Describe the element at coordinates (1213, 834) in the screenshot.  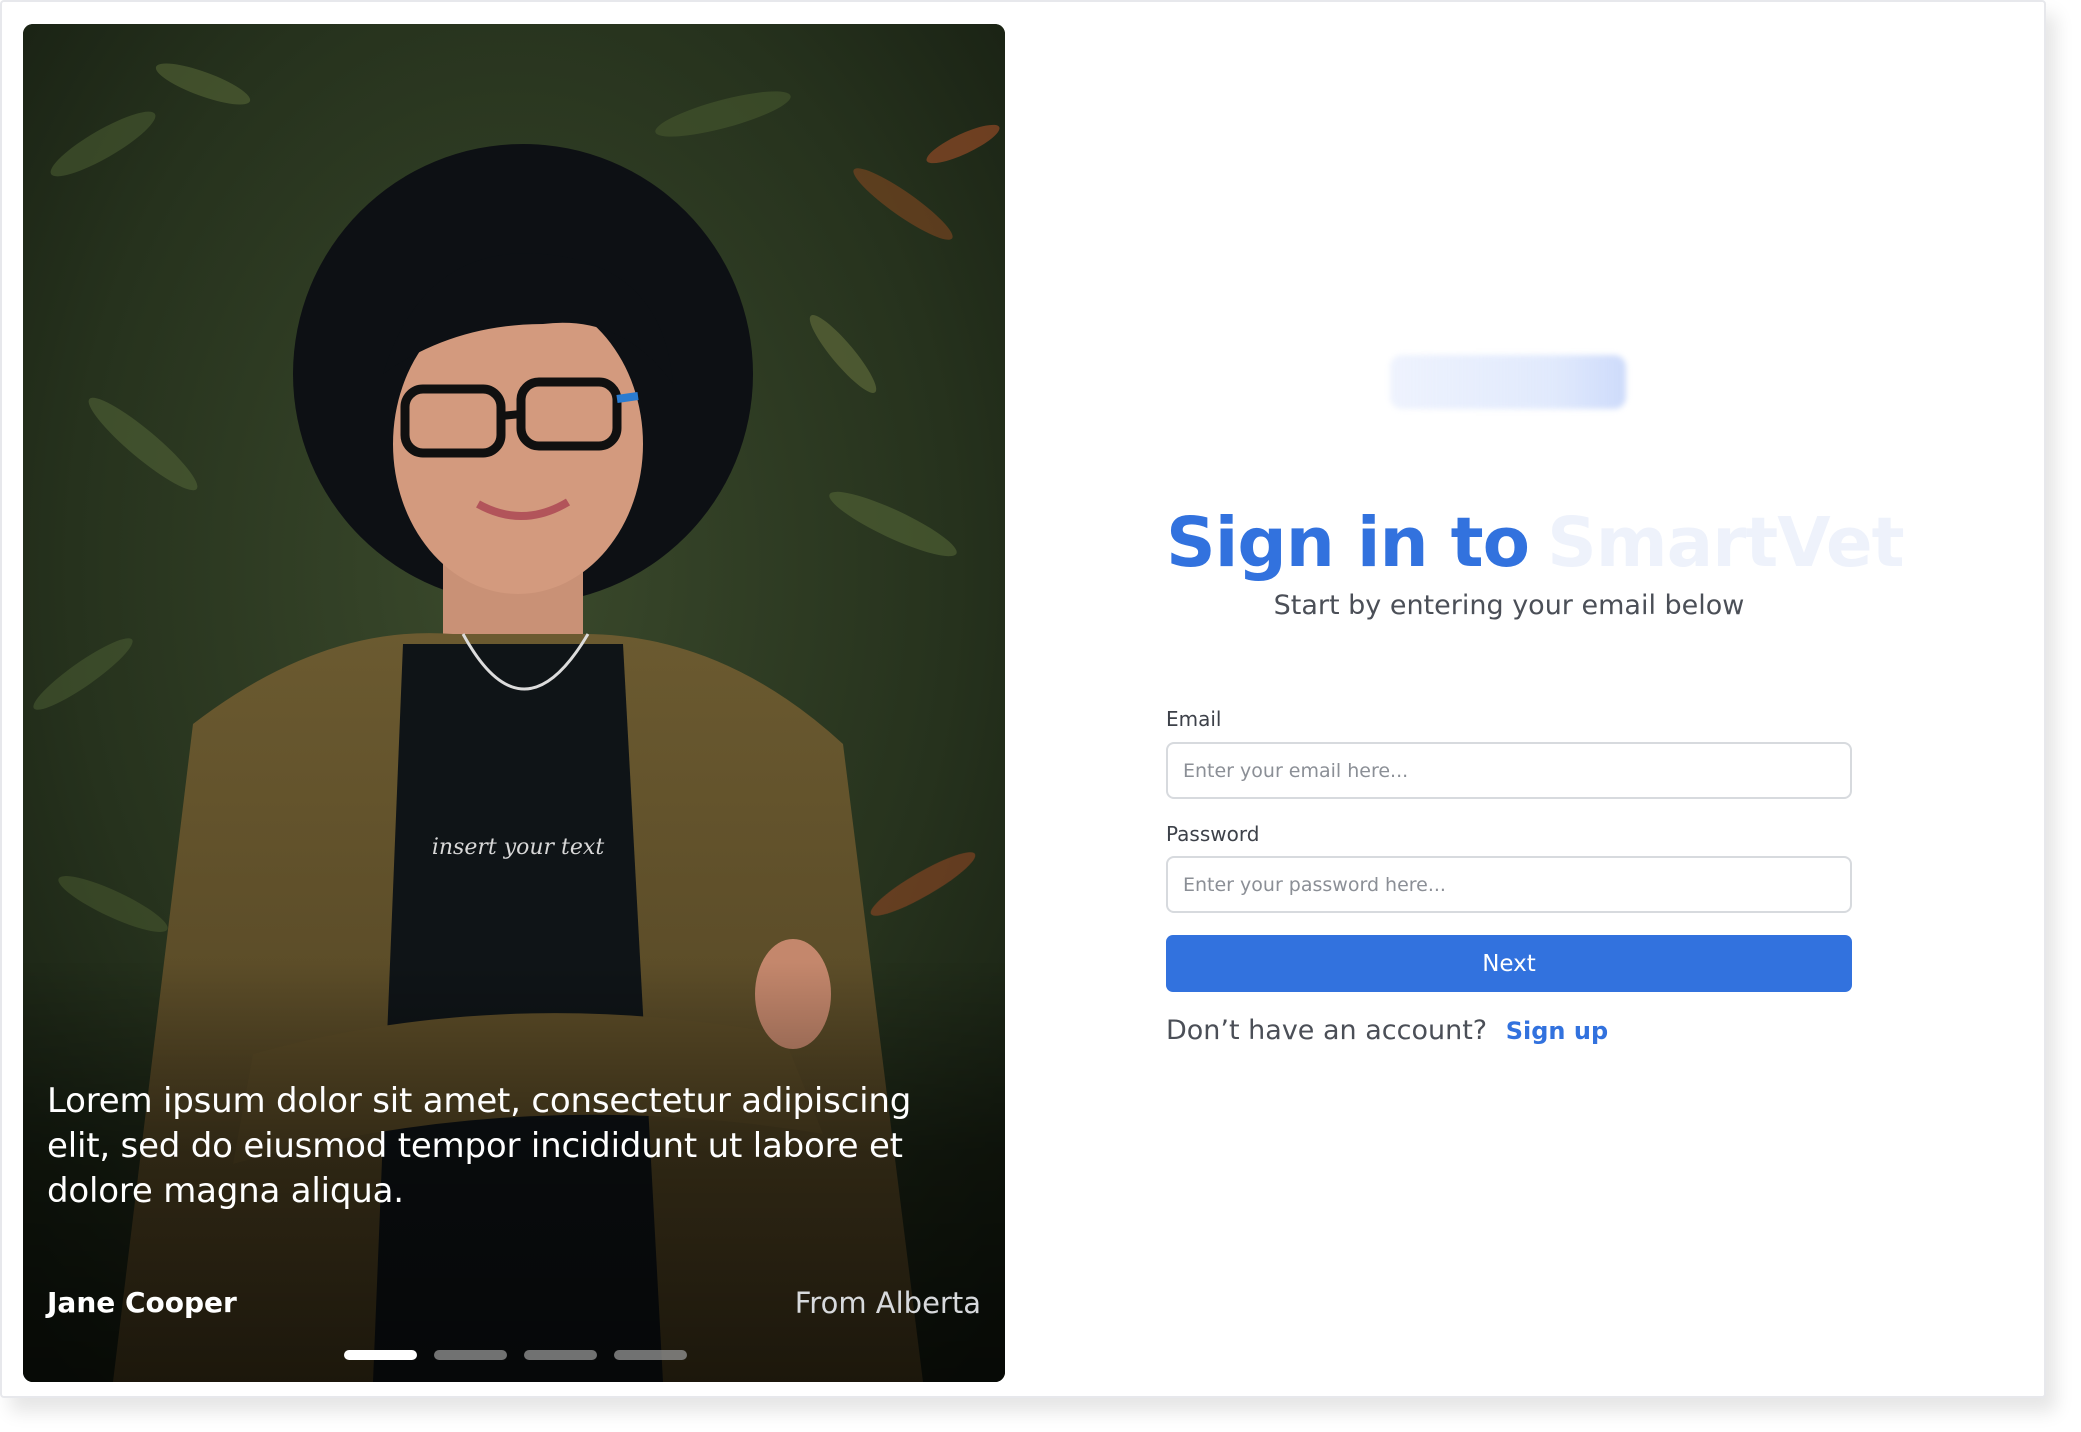
I see `password-label: Password` at that location.